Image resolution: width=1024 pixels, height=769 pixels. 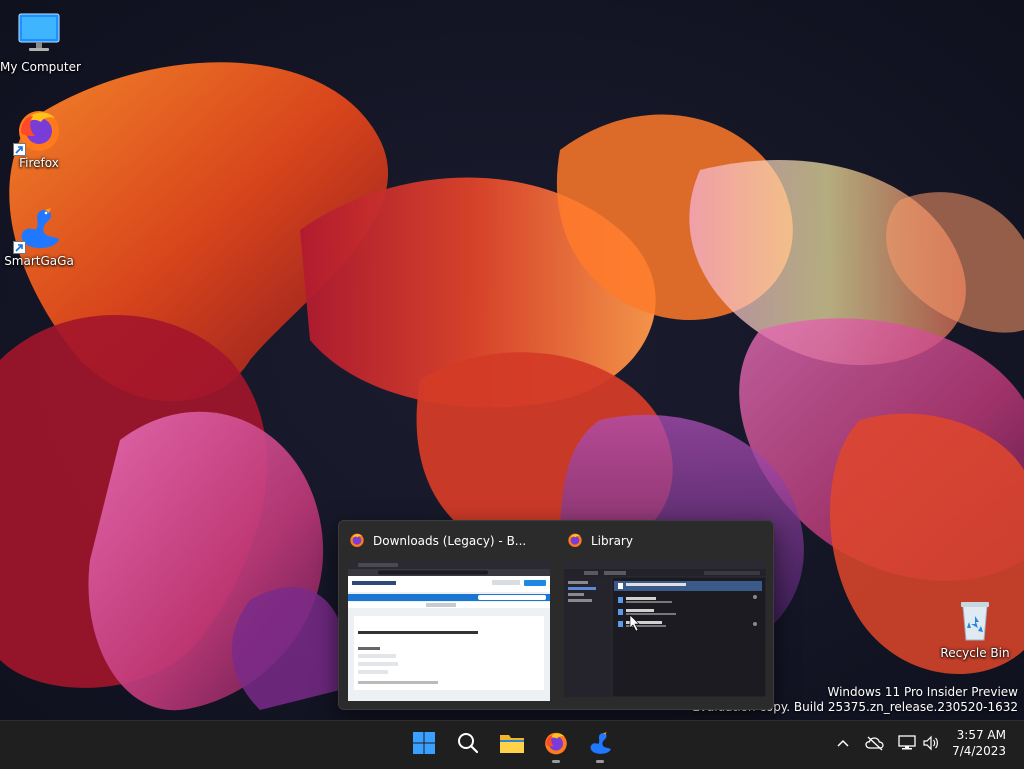 I want to click on show-hidden-icons-button, so click(x=843, y=745).